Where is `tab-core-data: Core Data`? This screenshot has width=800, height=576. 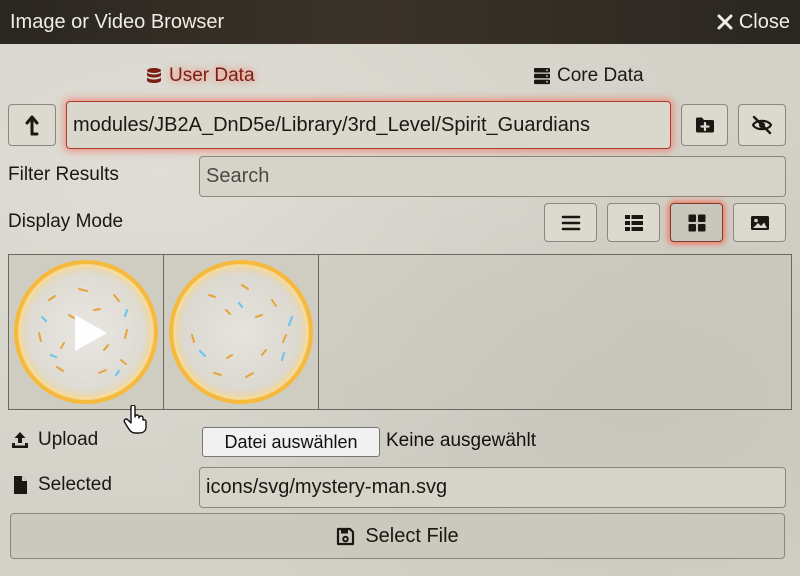 tab-core-data: Core Data is located at coordinates (588, 76).